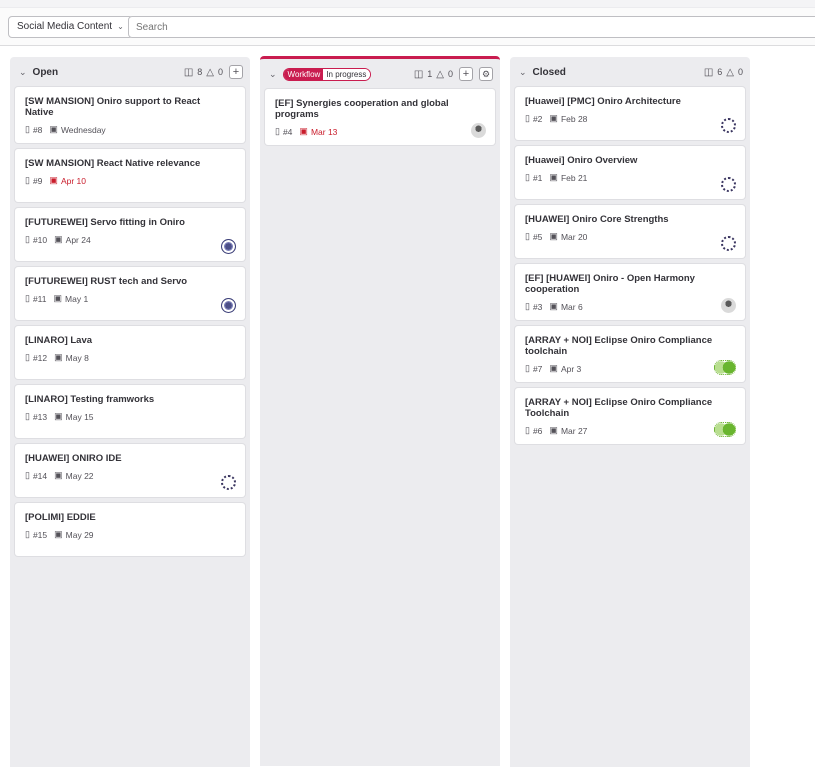 The image size is (815, 767). I want to click on issue-title: [HUAWEI] ONIRO IDE, so click(130, 458).